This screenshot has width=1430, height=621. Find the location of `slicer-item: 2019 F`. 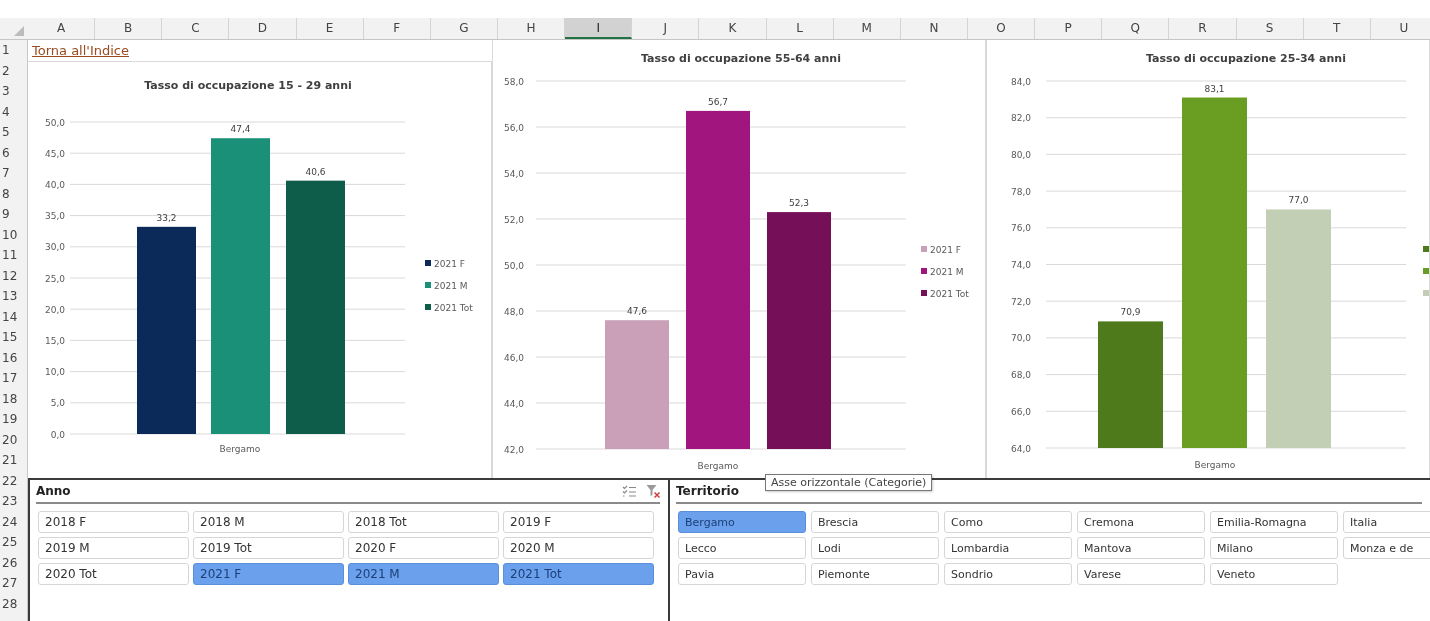

slicer-item: 2019 F is located at coordinates (578, 522).